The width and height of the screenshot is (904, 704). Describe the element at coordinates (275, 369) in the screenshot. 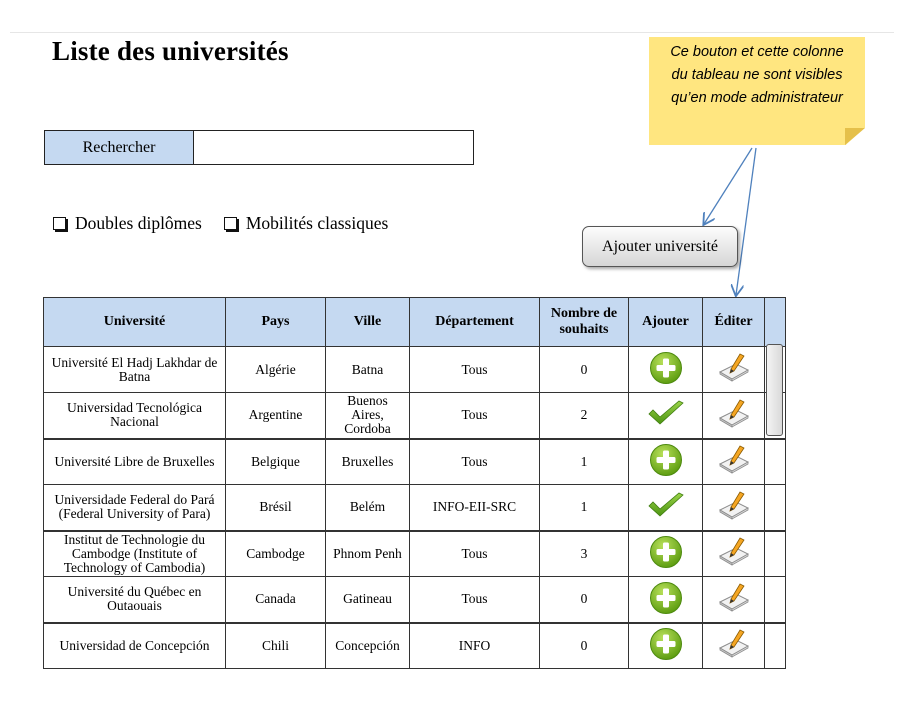

I see `cell-pays: Algérie` at that location.